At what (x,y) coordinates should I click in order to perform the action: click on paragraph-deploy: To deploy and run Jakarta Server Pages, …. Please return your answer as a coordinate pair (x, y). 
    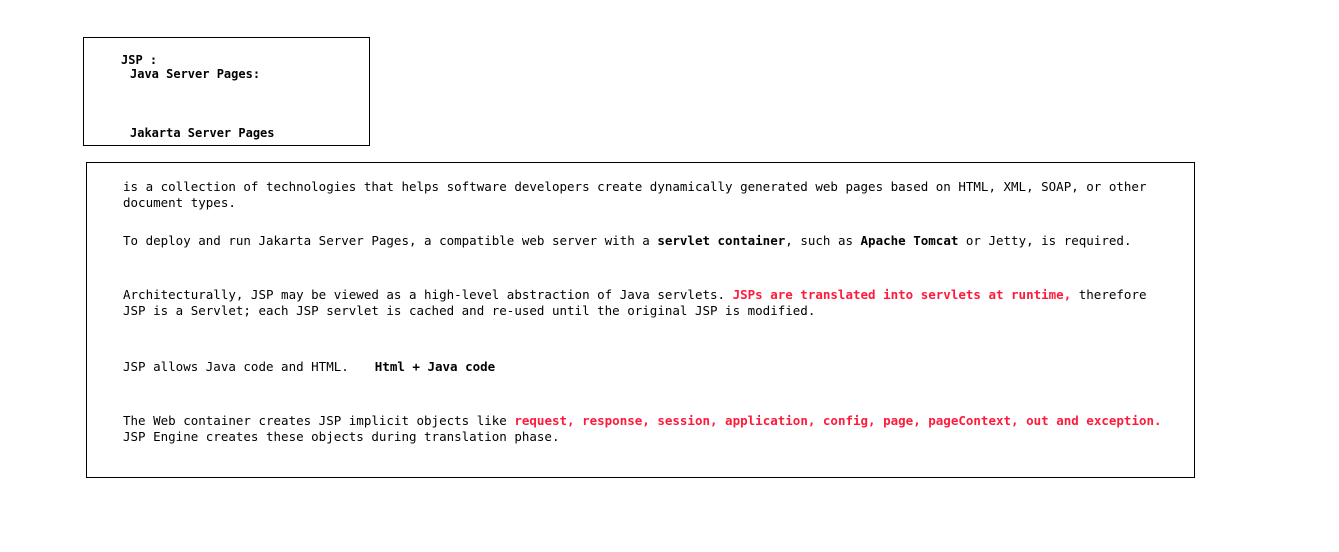
    Looking at the image, I should click on (648, 241).